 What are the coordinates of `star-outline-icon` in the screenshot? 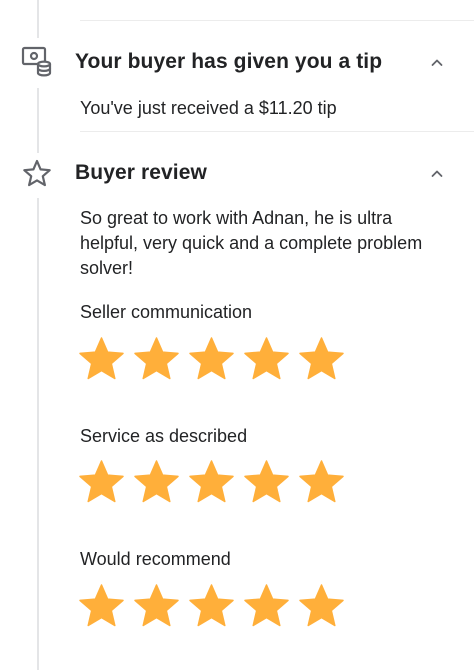 It's located at (37, 174).